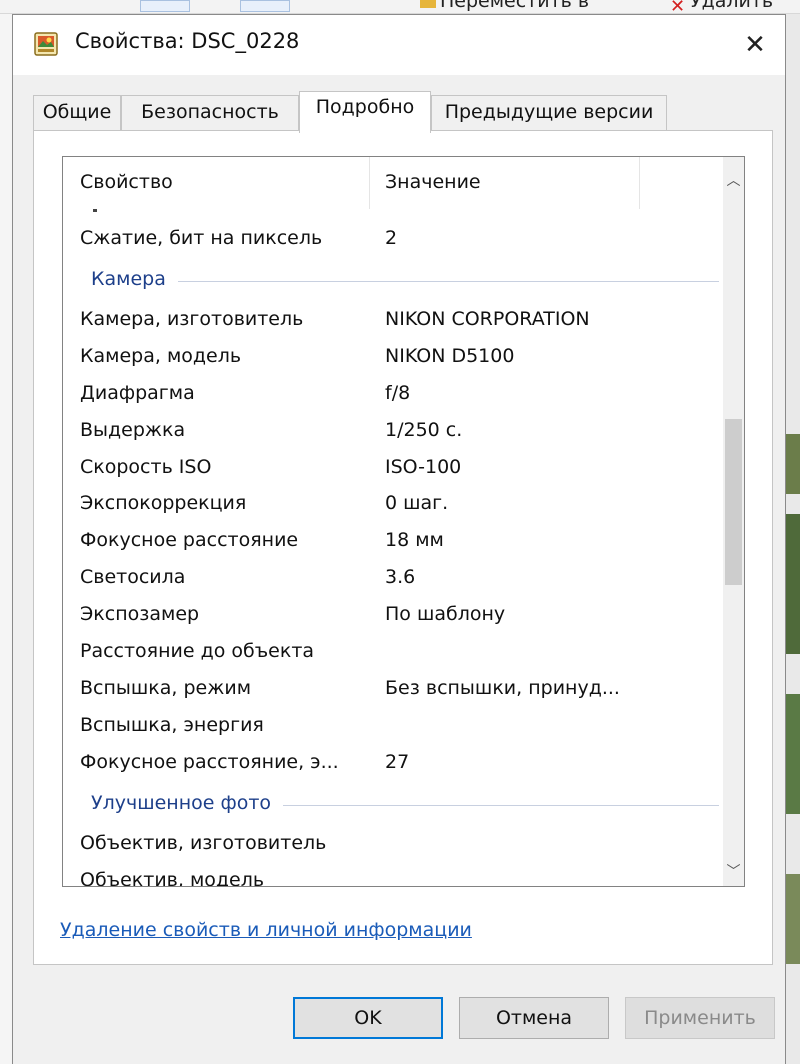 This screenshot has height=1064, width=800. What do you see at coordinates (166, 687) in the screenshot?
I see `property-name: Вспышка, режим` at bounding box center [166, 687].